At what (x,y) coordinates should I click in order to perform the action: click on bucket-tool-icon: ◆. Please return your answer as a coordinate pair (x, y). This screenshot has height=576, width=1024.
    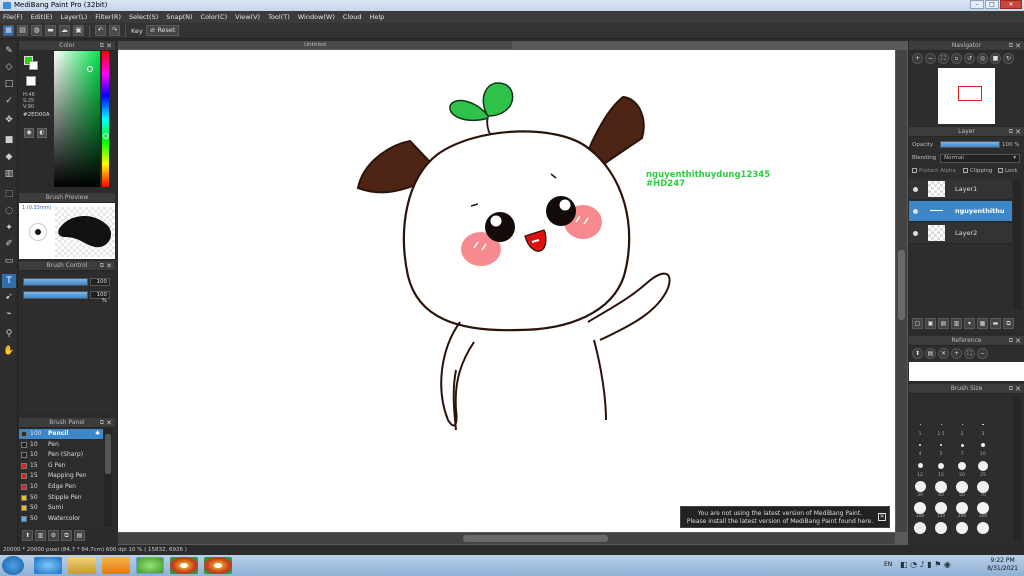
    Looking at the image, I should click on (9, 157).